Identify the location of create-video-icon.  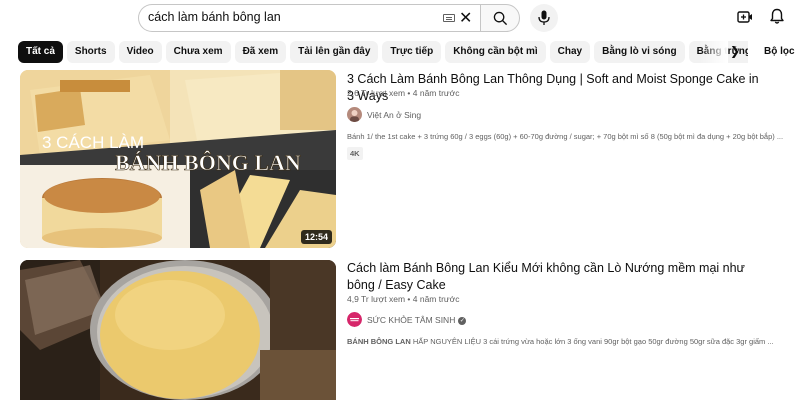
(745, 17).